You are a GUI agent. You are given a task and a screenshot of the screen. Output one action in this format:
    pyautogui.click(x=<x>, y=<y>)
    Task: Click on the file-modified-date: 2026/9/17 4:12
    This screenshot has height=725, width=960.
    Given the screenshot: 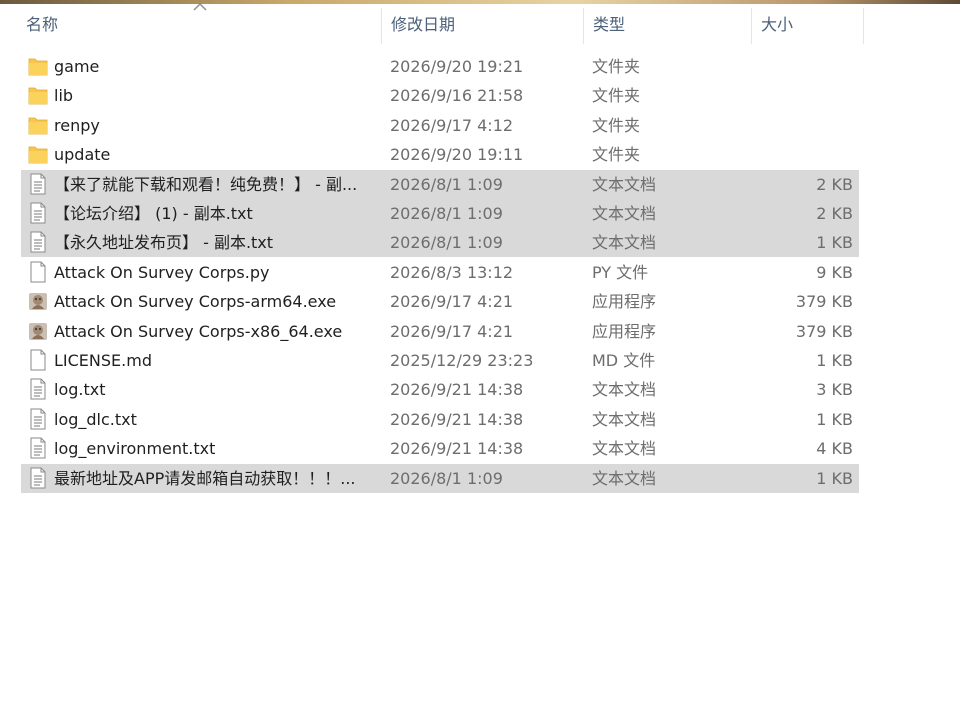 What is the action you would take?
    pyautogui.click(x=452, y=125)
    